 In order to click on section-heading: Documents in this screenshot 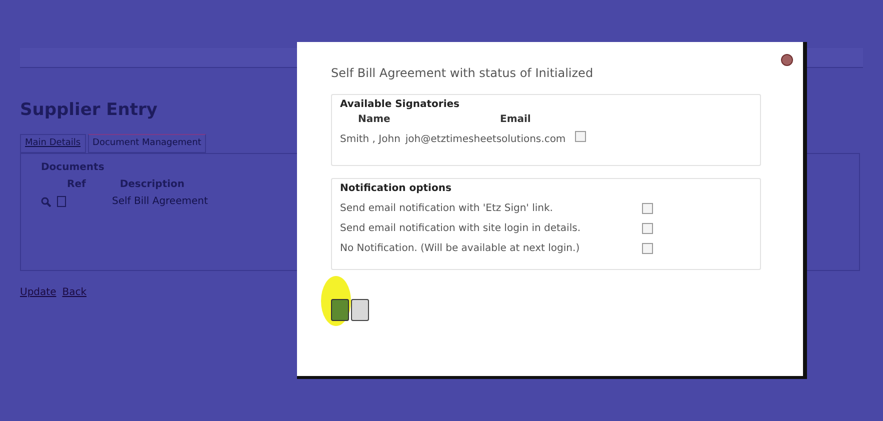, I will do `click(73, 168)`.